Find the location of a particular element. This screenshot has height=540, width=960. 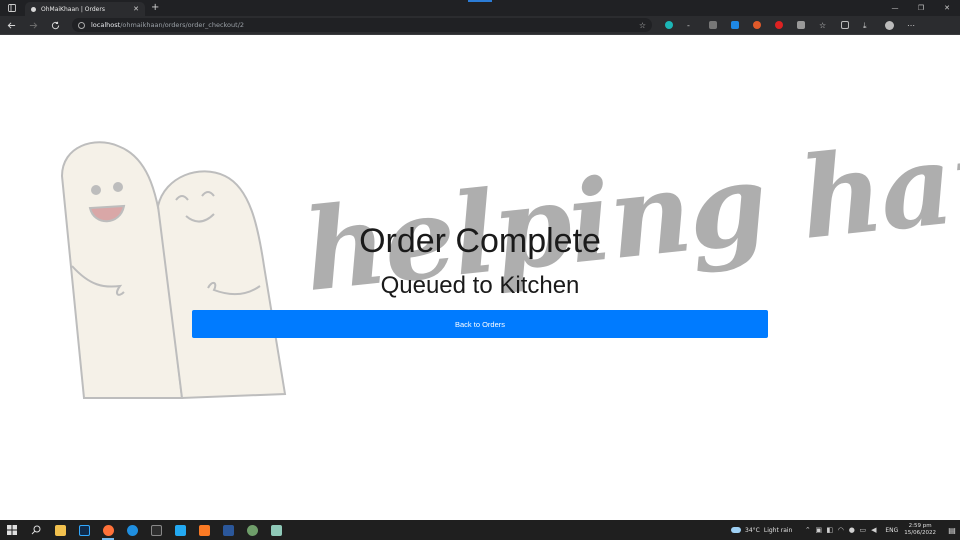

helping-hand-fingers-illustration is located at coordinates (173, 270).